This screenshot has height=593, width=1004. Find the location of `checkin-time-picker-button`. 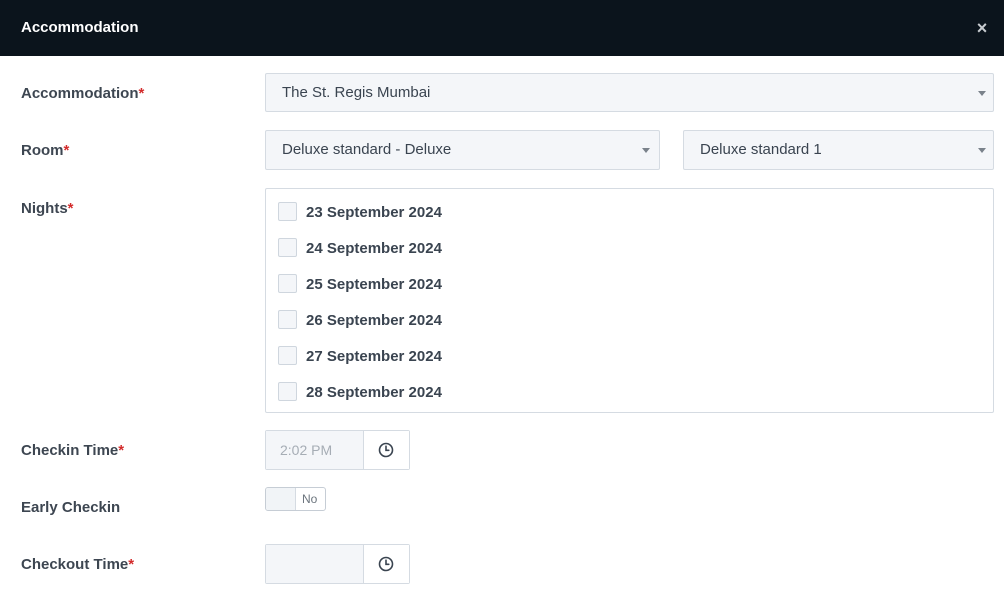

checkin-time-picker-button is located at coordinates (386, 450).